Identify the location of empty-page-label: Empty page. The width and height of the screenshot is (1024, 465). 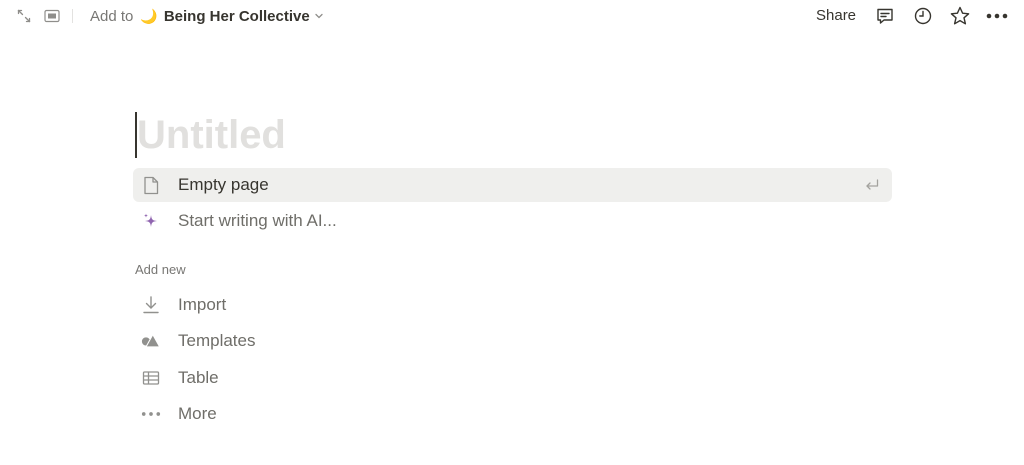
(223, 184).